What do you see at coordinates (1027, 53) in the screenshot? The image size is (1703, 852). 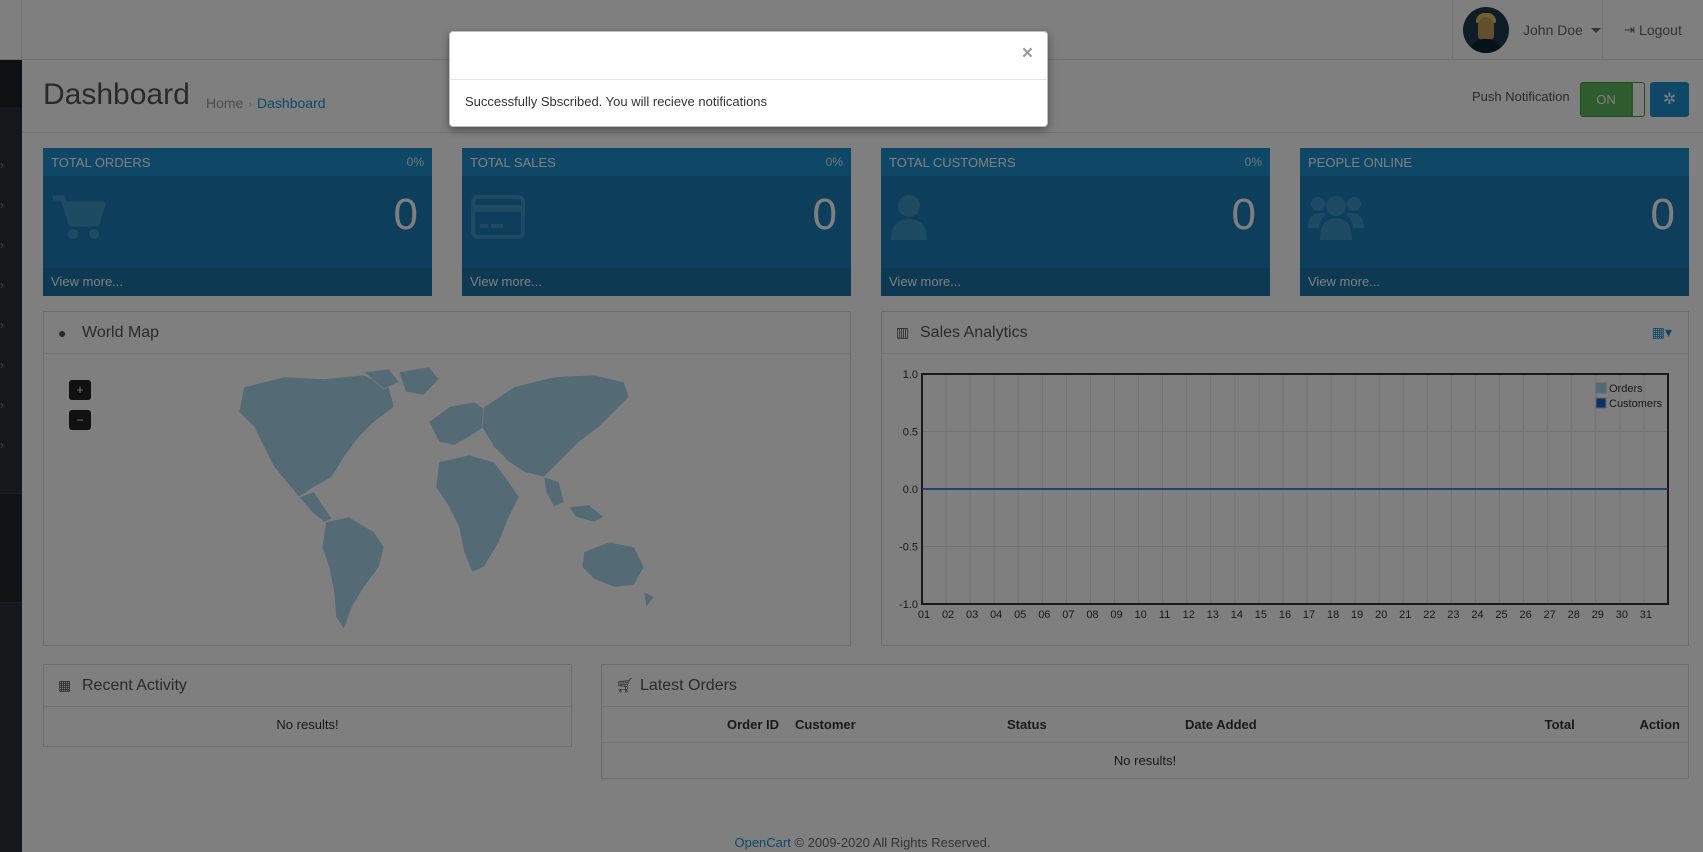 I see `close-icon: ×` at bounding box center [1027, 53].